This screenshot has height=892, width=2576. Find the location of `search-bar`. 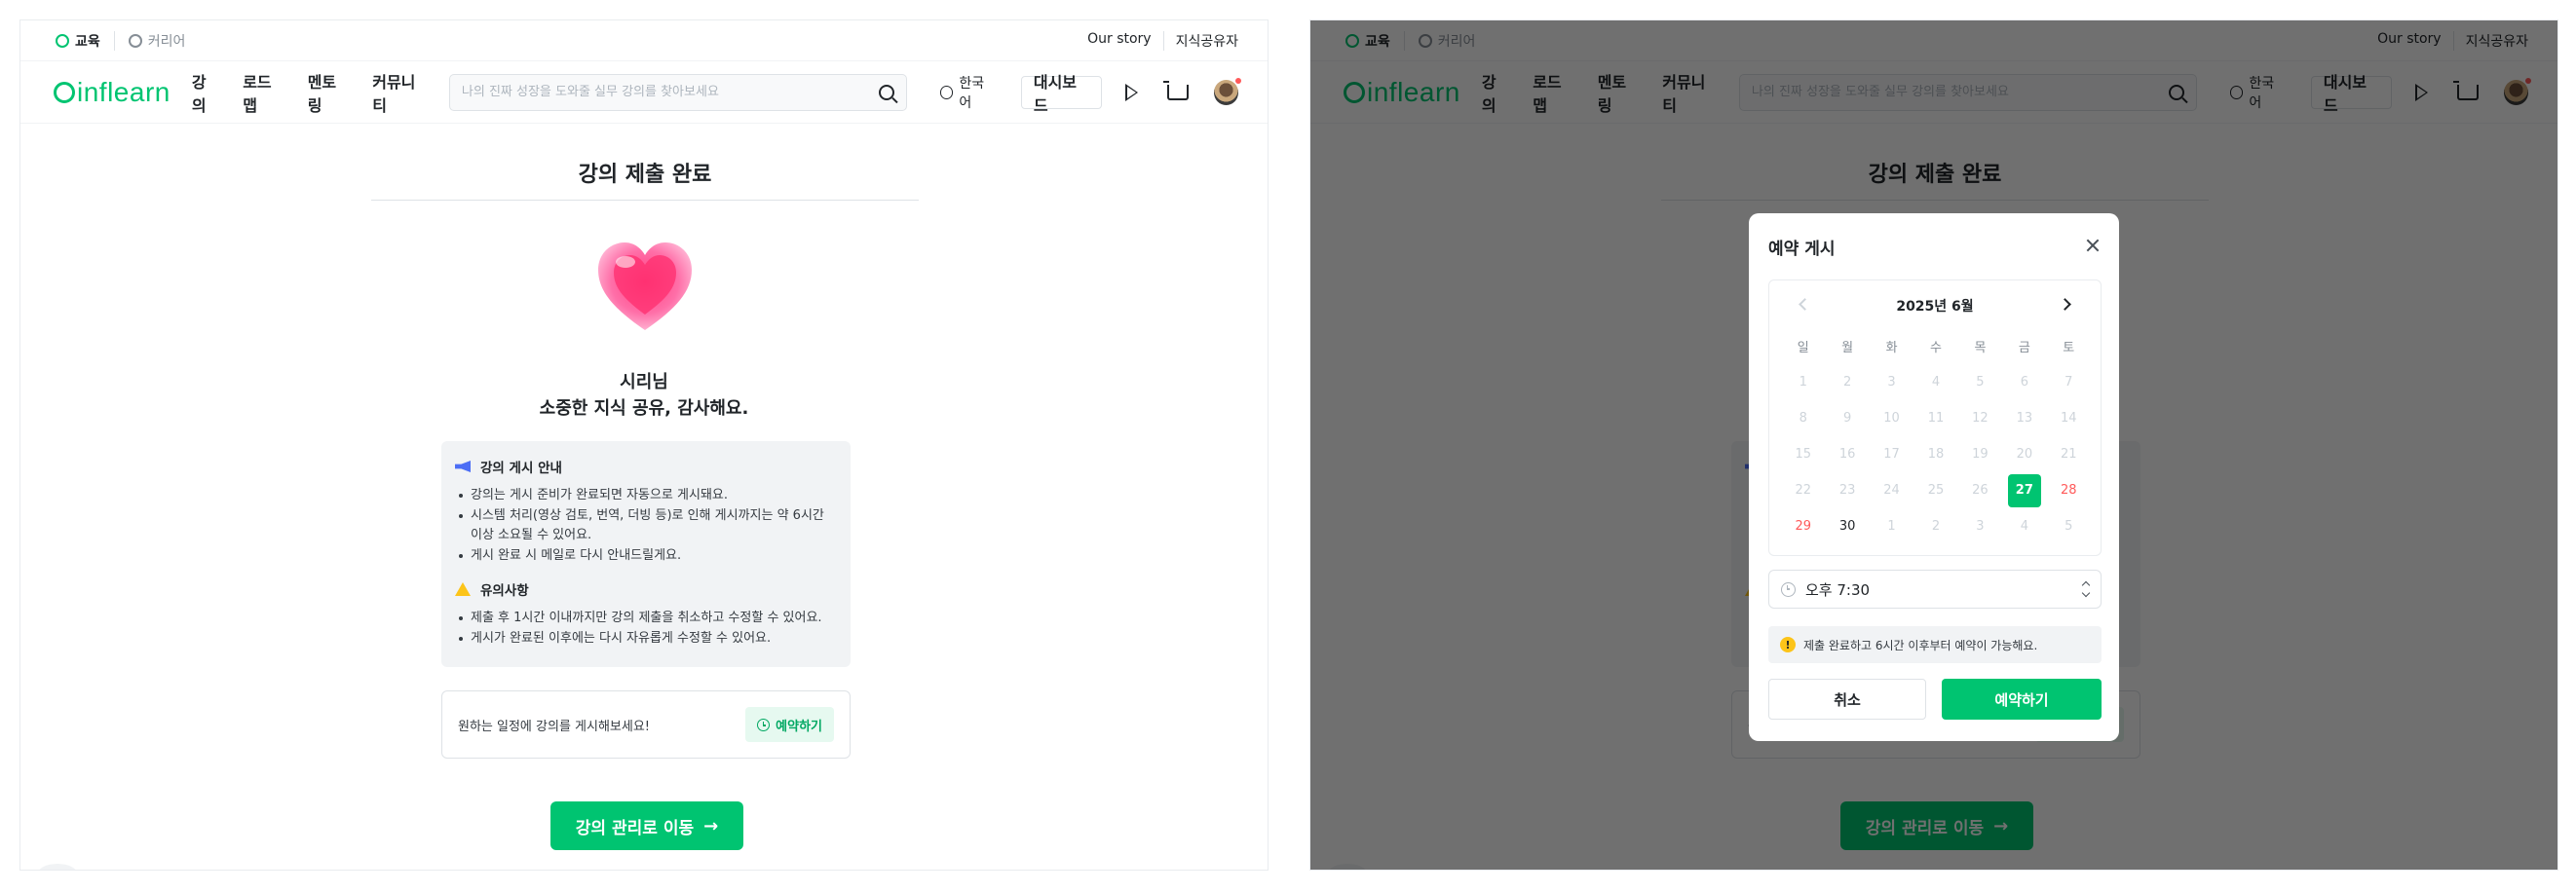

search-bar is located at coordinates (677, 92).